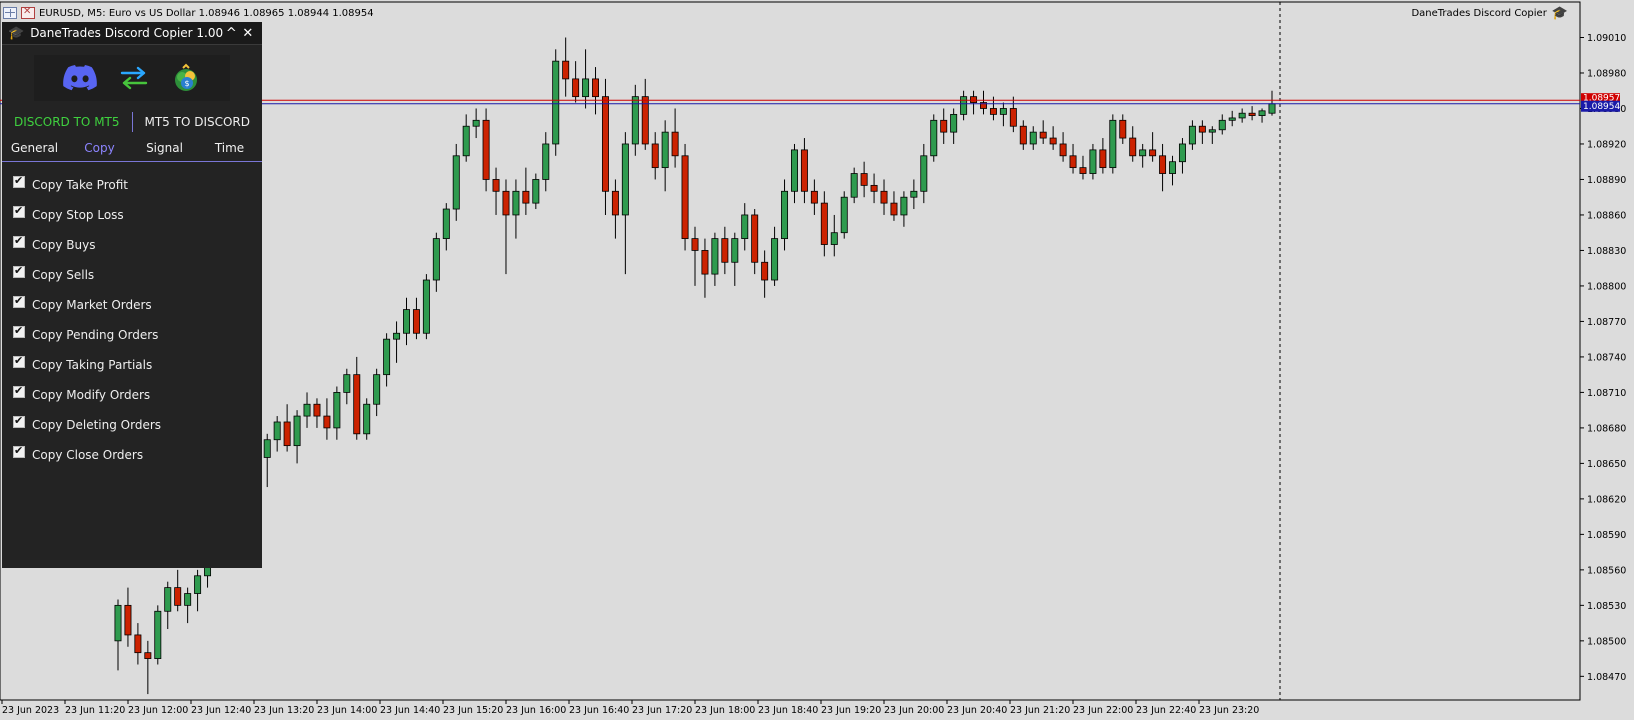 Image resolution: width=1634 pixels, height=720 pixels. Describe the element at coordinates (132, 365) in the screenshot. I see `option-copy-taking-partials: Copy Taking Partials` at that location.